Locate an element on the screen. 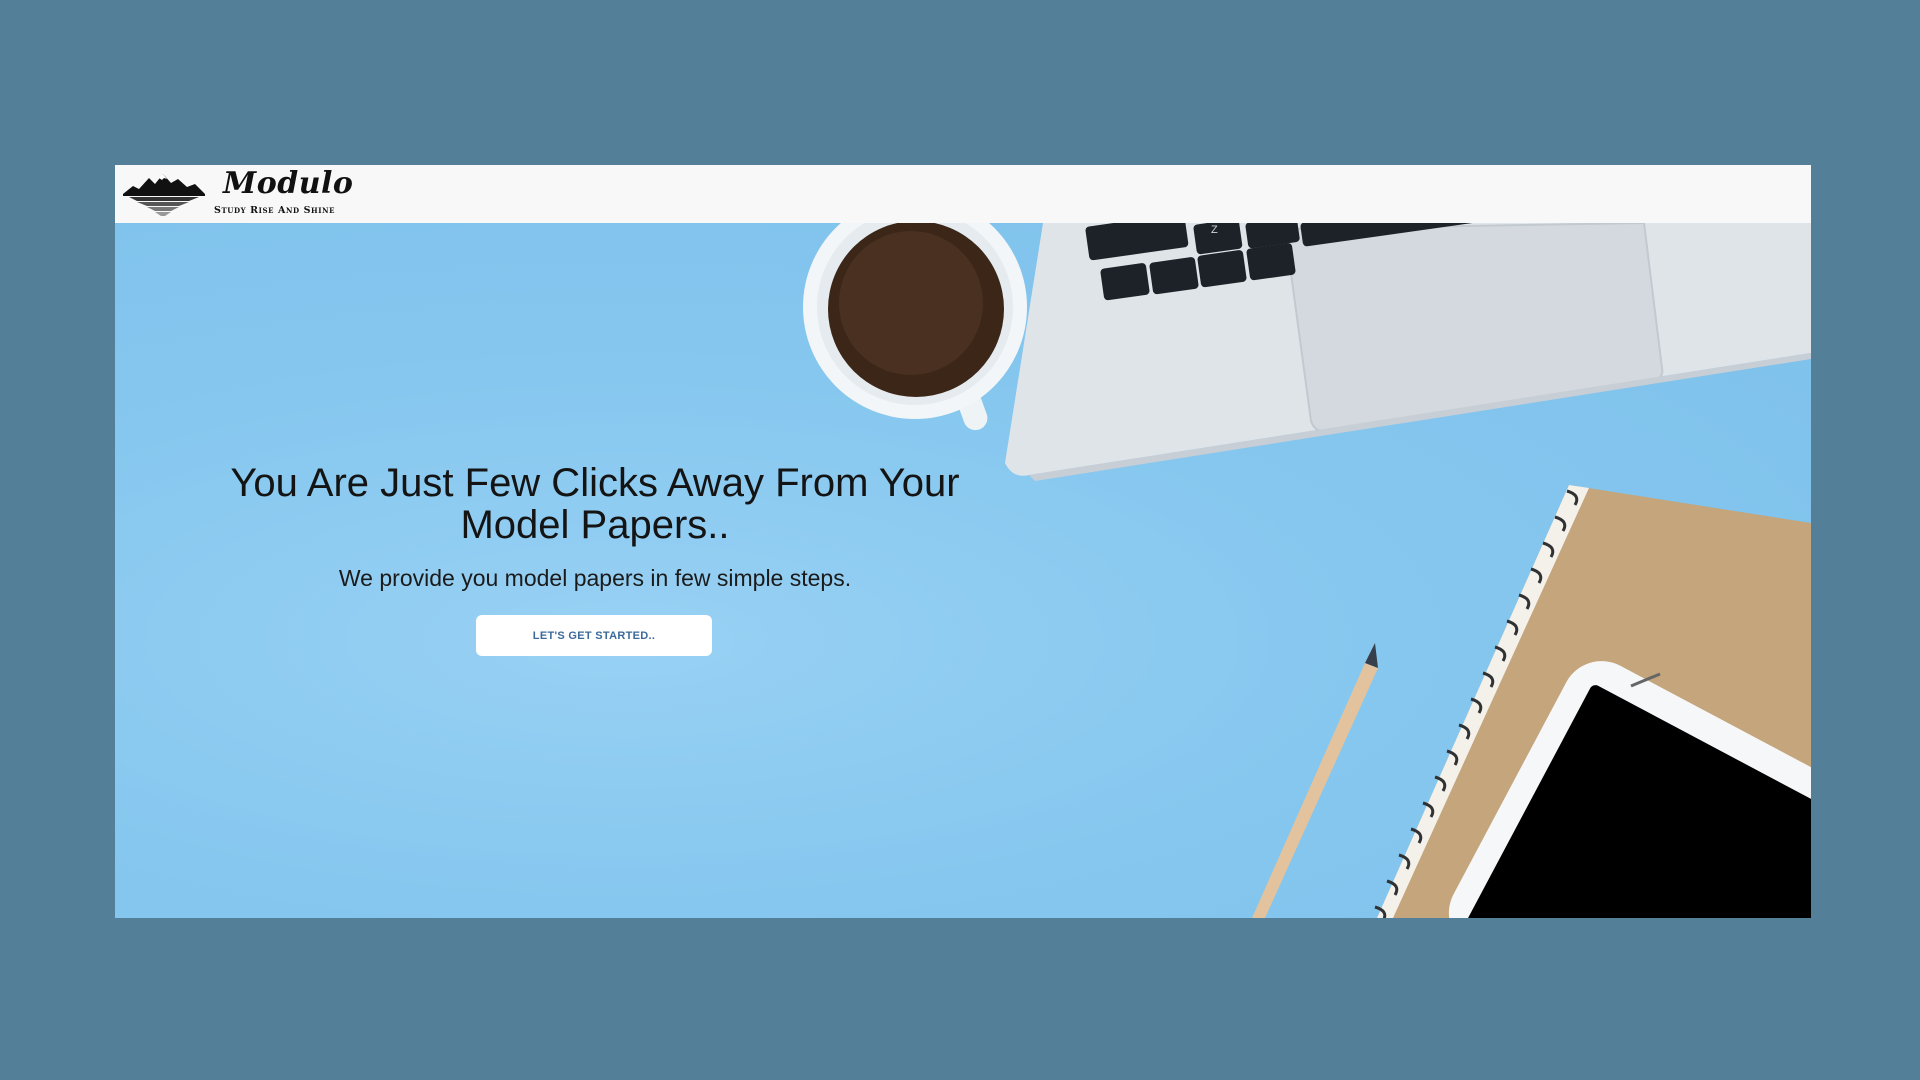 This screenshot has width=1920, height=1080. brand-name: Modulo is located at coordinates (288, 183).